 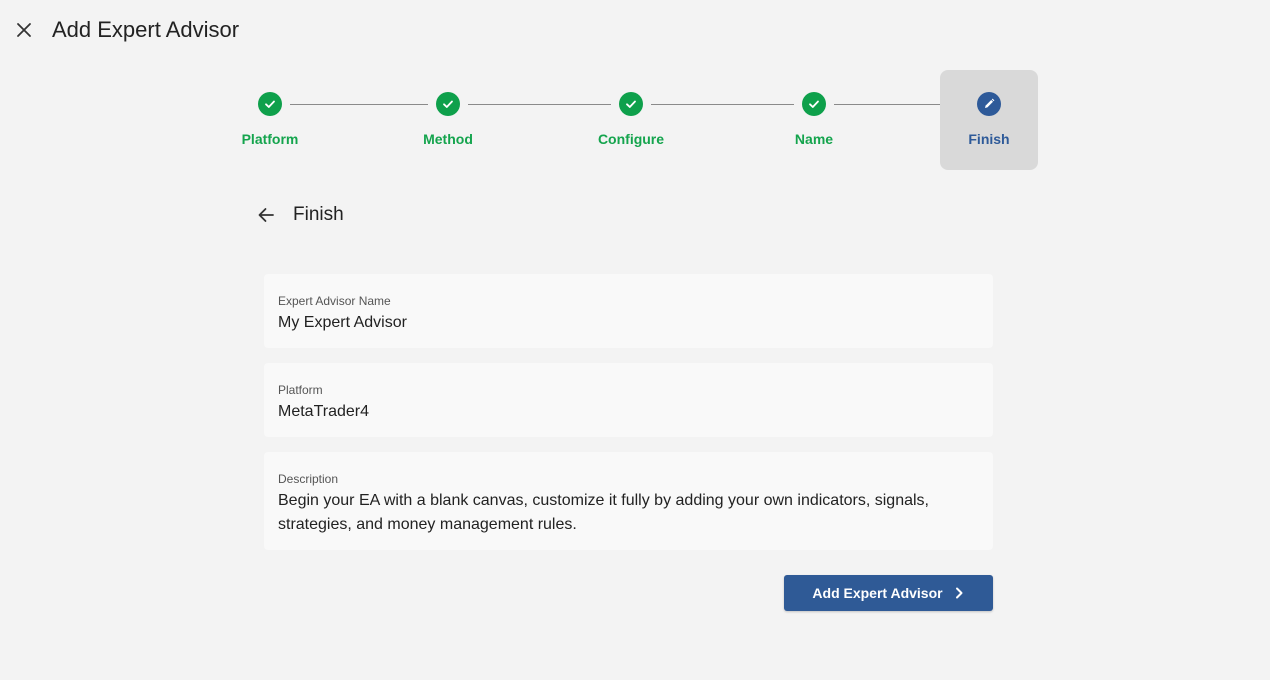 What do you see at coordinates (814, 139) in the screenshot?
I see `step-label: Name` at bounding box center [814, 139].